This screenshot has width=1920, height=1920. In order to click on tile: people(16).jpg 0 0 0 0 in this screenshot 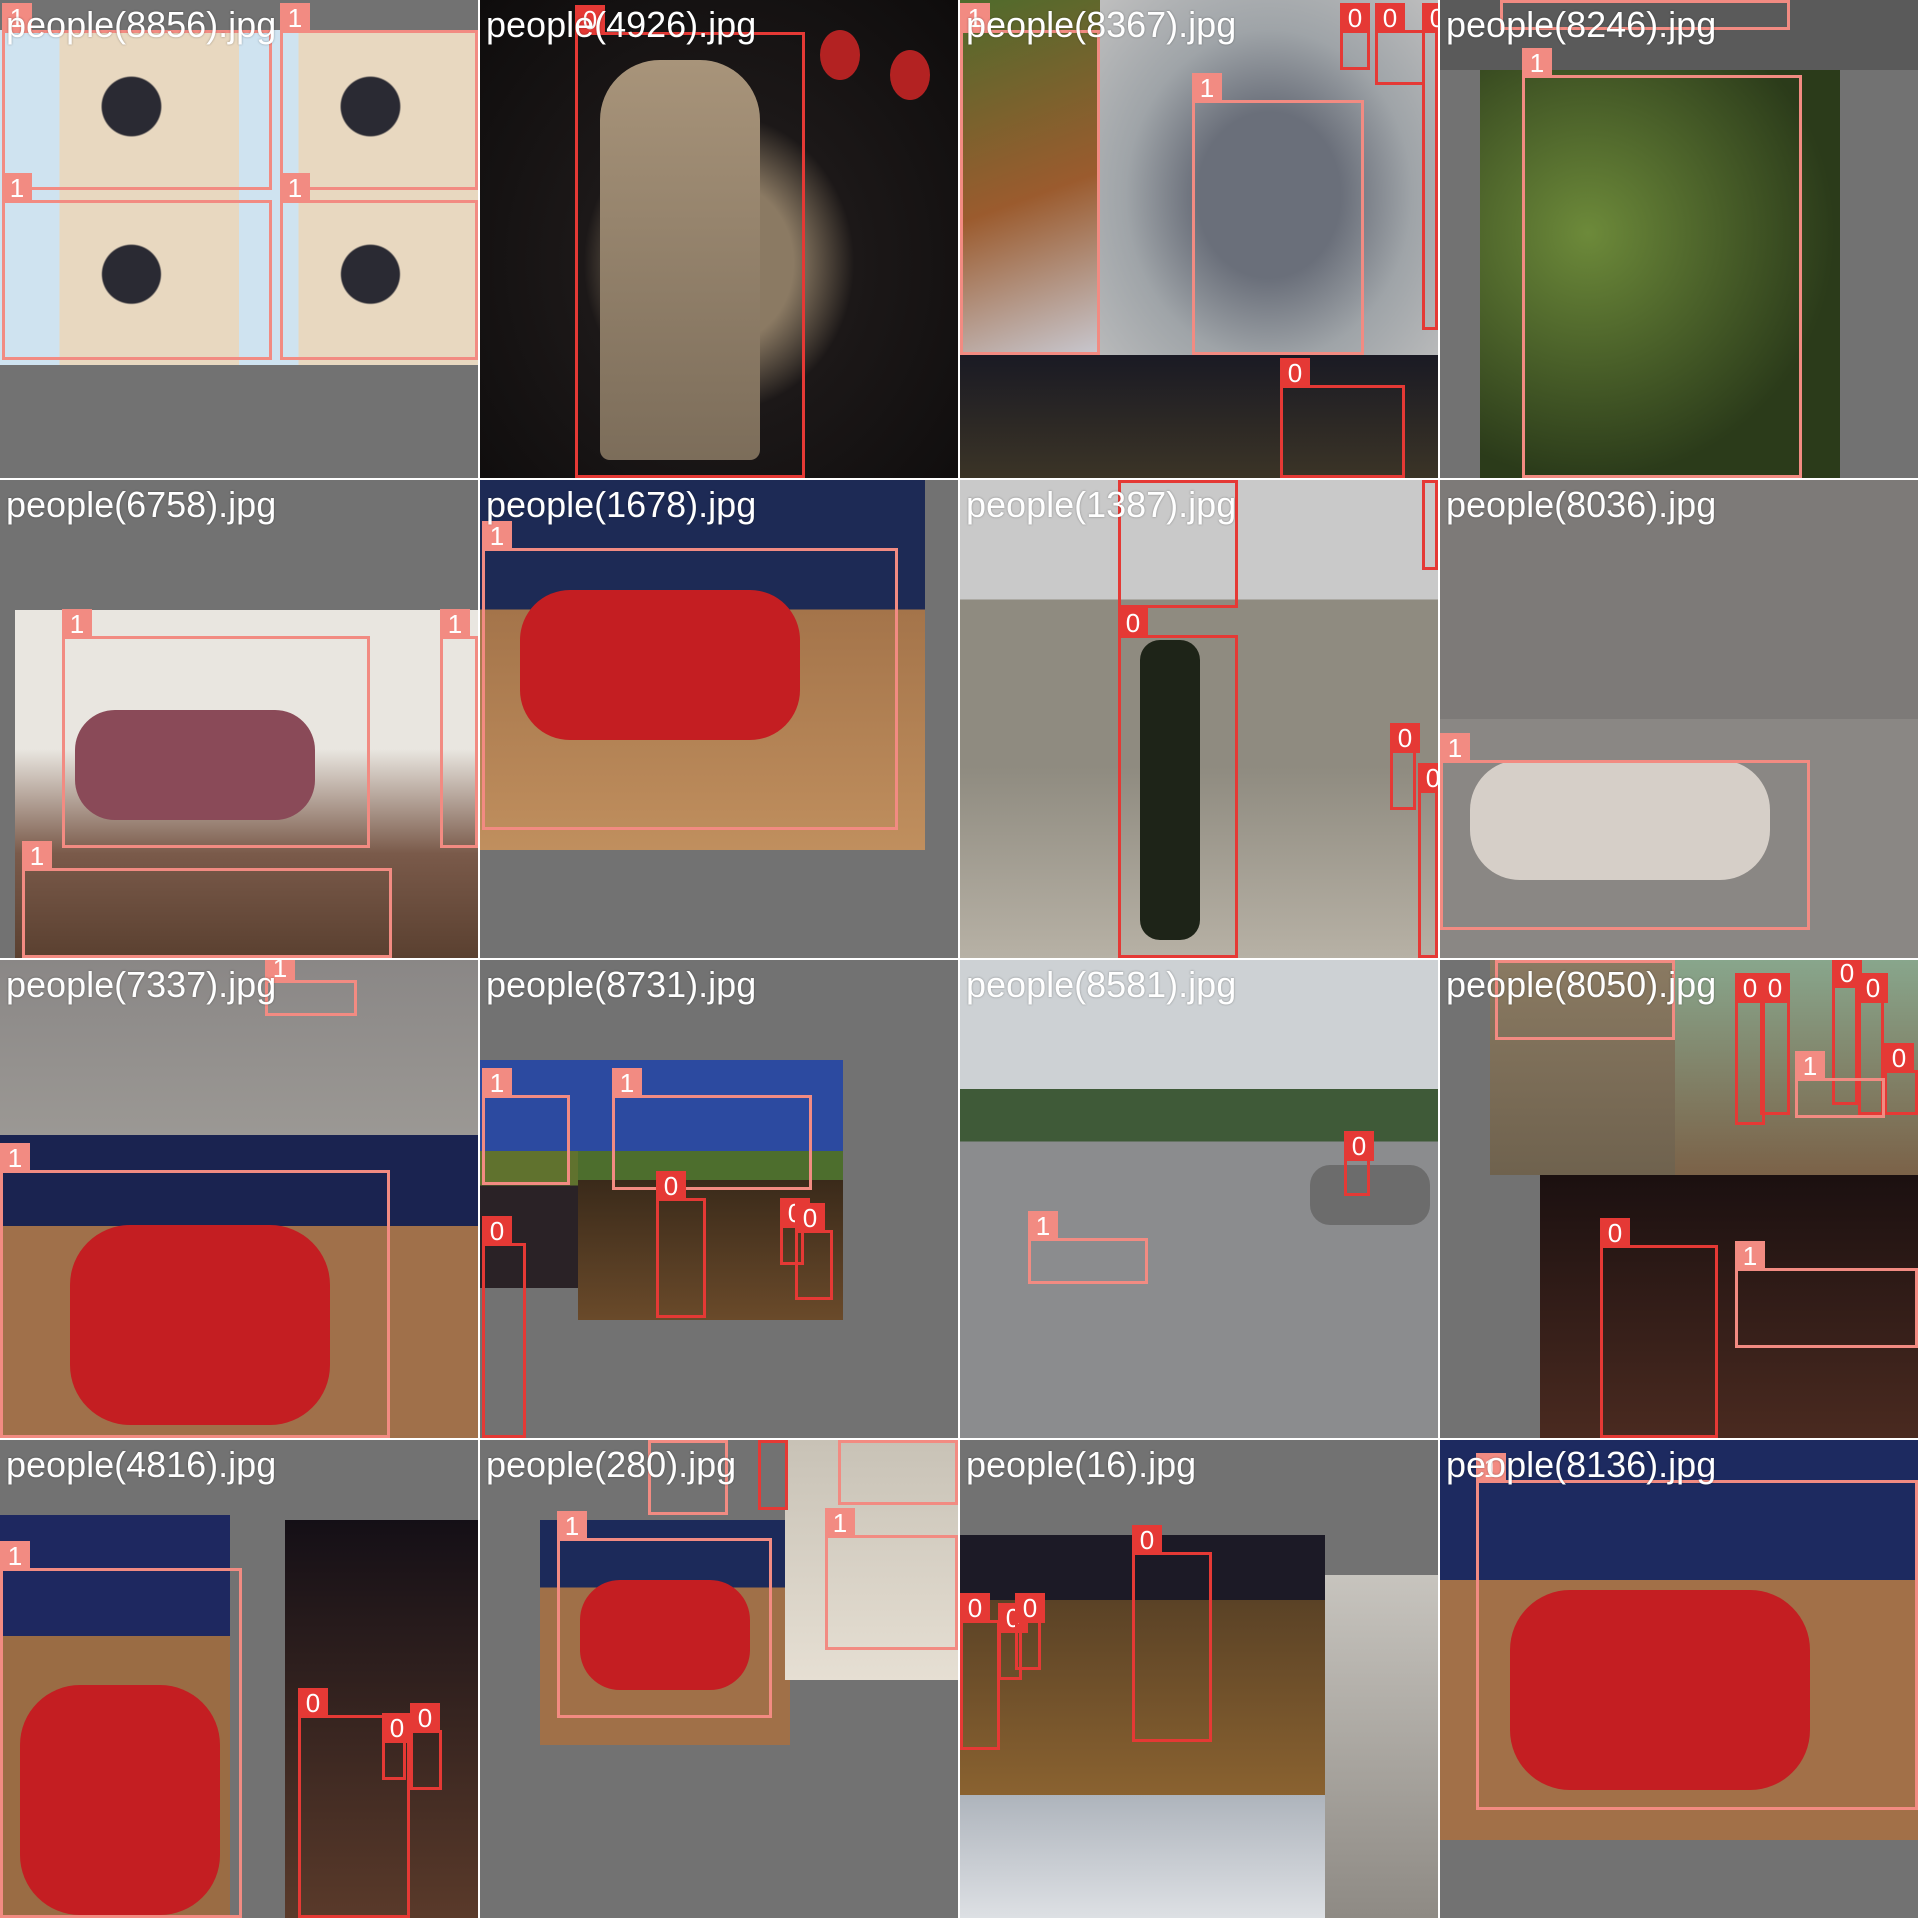, I will do `click(1199, 1679)`.